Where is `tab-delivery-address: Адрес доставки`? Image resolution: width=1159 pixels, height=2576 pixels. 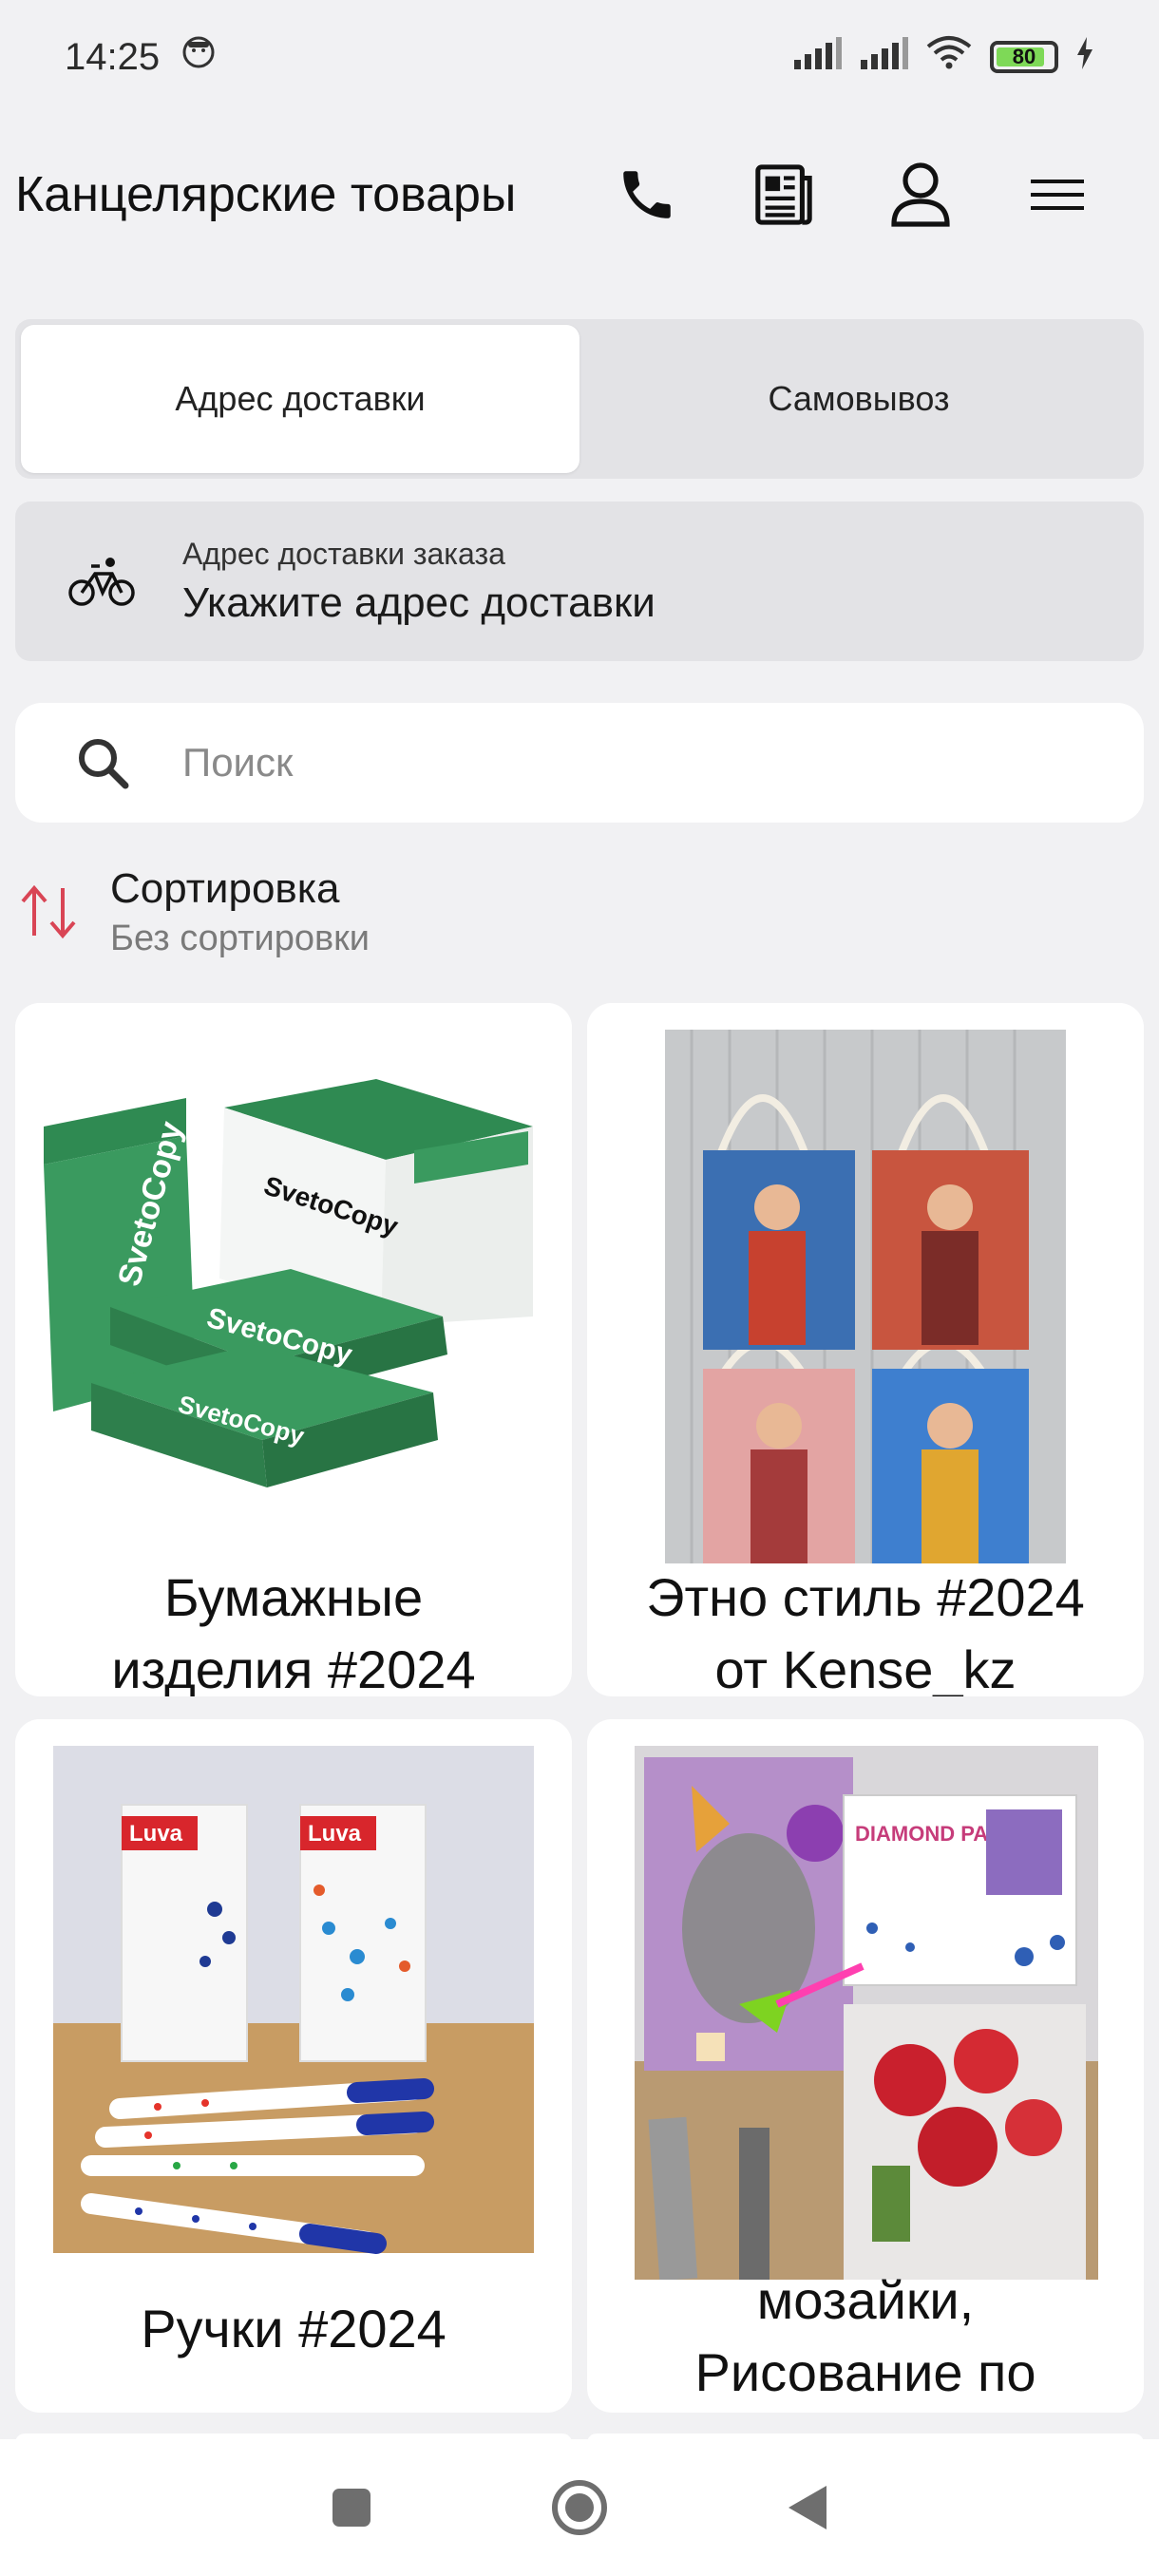 tab-delivery-address: Адрес доставки is located at coordinates (300, 399).